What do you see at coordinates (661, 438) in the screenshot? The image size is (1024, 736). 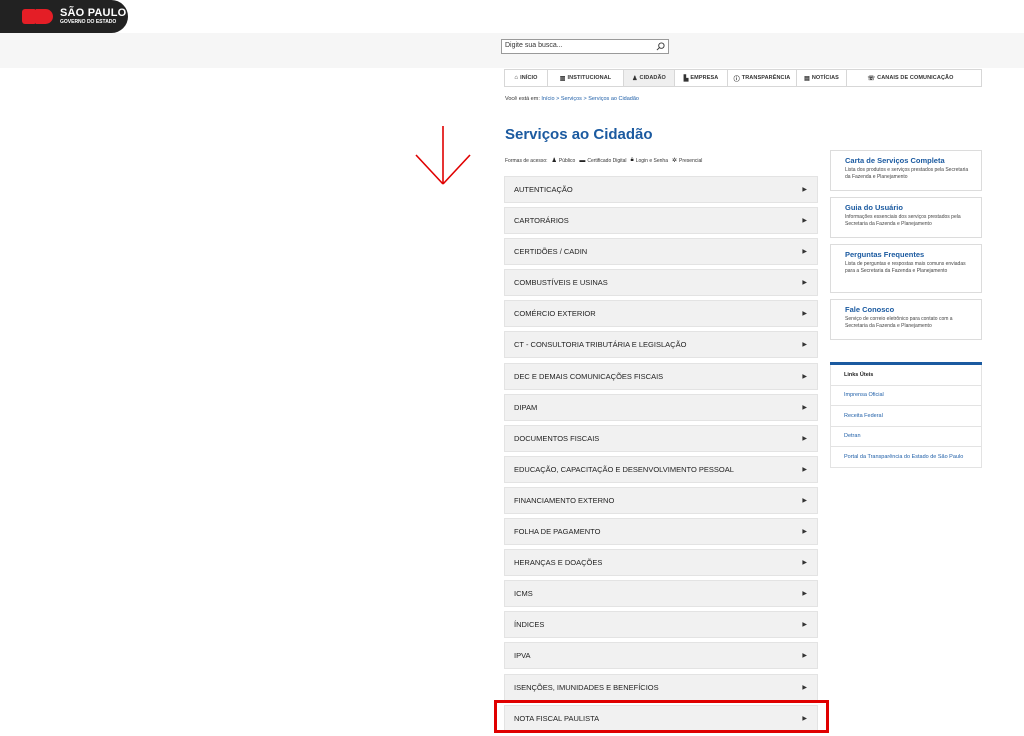 I see `service-category-row: DOCUMENTOS FISCAIS ▶` at bounding box center [661, 438].